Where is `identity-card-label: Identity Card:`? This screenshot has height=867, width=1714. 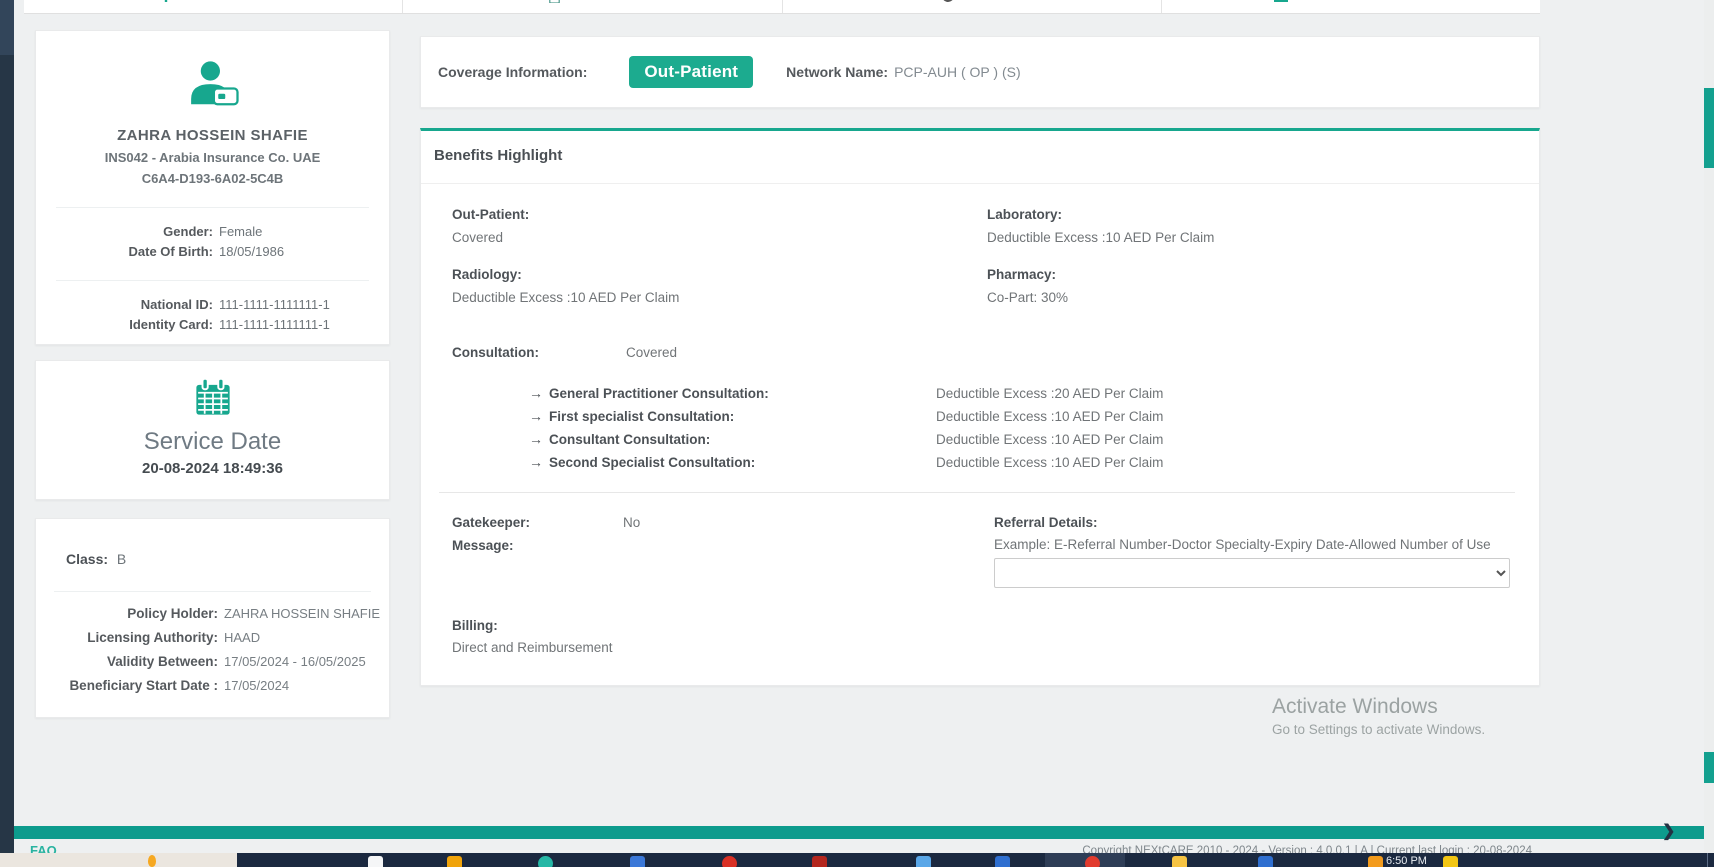
identity-card-label: Identity Card: is located at coordinates (171, 324).